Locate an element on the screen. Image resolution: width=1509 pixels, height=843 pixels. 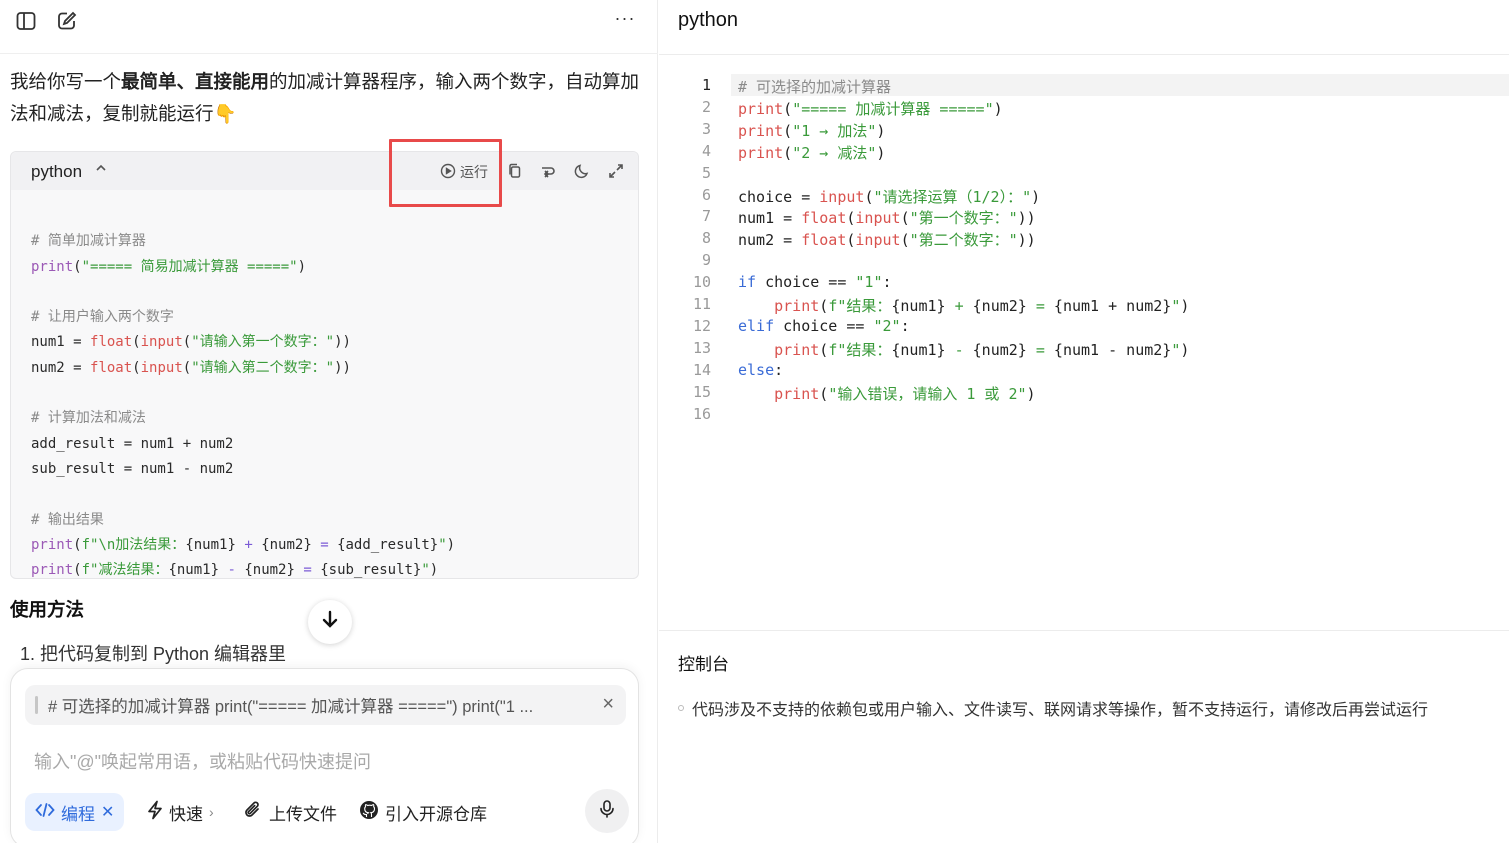
editor-line: num1 = float(input("第一个数字：")) is located at coordinates (887, 218).